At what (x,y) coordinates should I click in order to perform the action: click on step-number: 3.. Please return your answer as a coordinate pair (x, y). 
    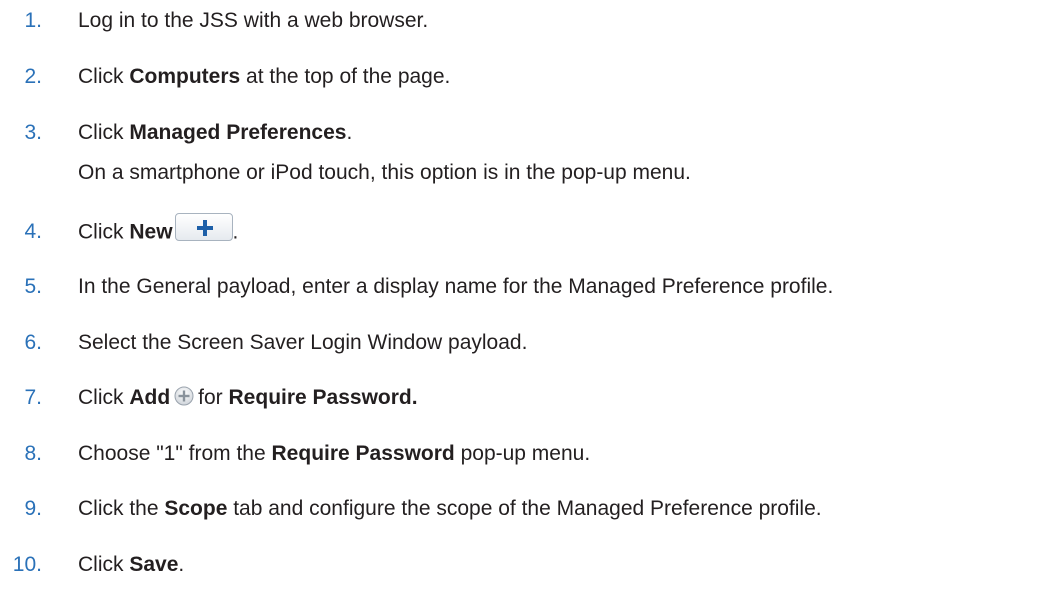
    Looking at the image, I should click on (33, 132).